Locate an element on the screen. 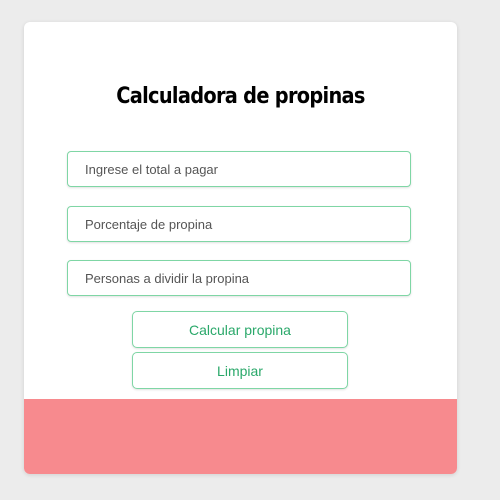  page-title: Calculadora de propinas is located at coordinates (240, 96).